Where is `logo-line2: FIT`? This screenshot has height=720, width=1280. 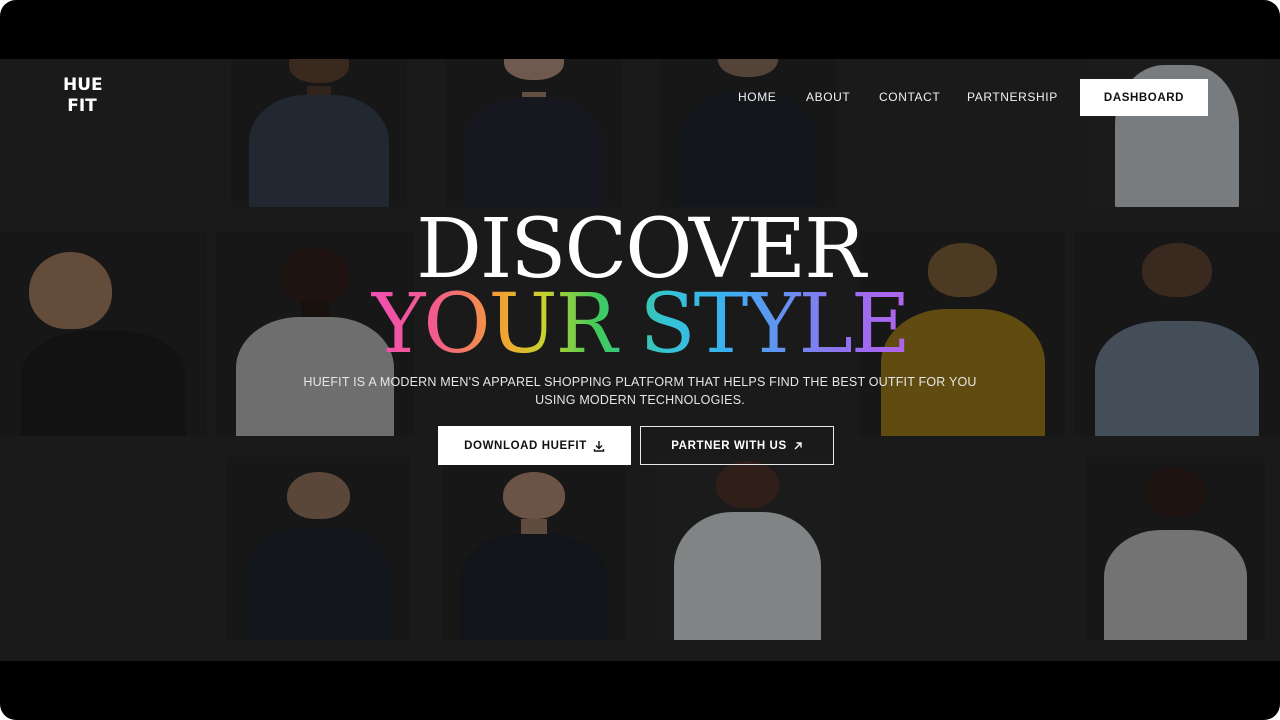 logo-line2: FIT is located at coordinates (82, 106).